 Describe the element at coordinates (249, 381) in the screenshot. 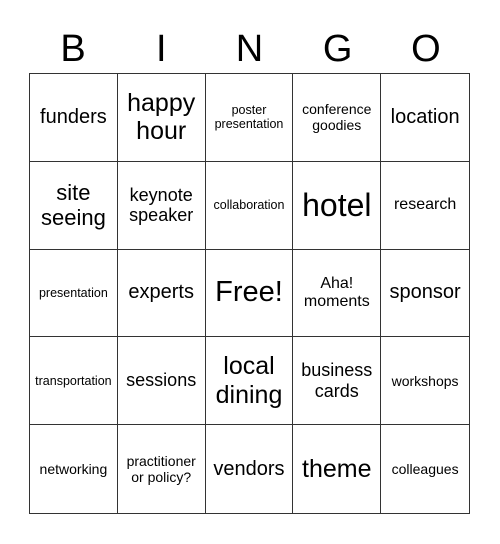

I see `bingo-cell: local dining` at that location.